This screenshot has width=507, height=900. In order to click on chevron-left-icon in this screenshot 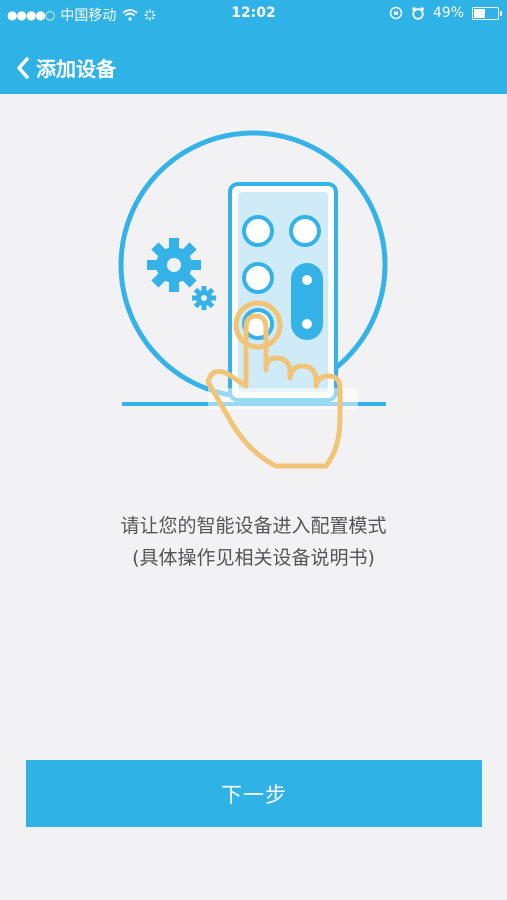, I will do `click(23, 67)`.